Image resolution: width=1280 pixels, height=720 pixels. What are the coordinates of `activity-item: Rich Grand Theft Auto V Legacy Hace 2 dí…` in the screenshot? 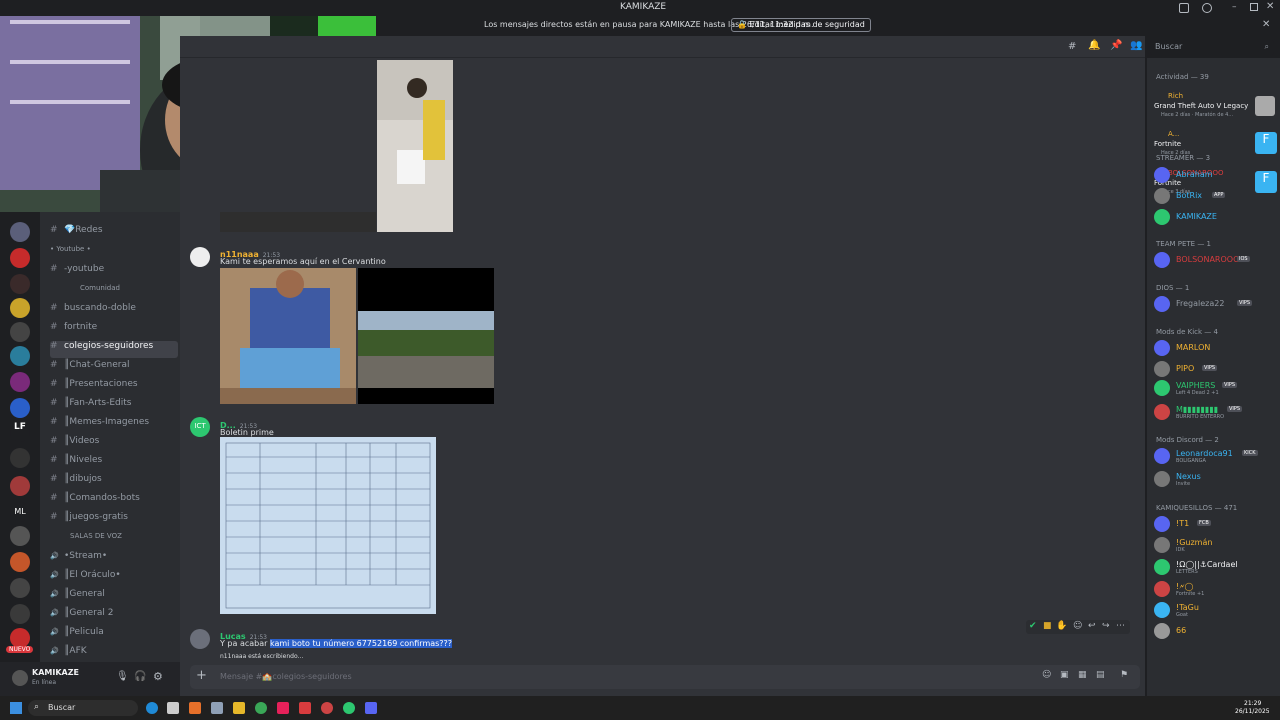 It's located at (1216, 107).